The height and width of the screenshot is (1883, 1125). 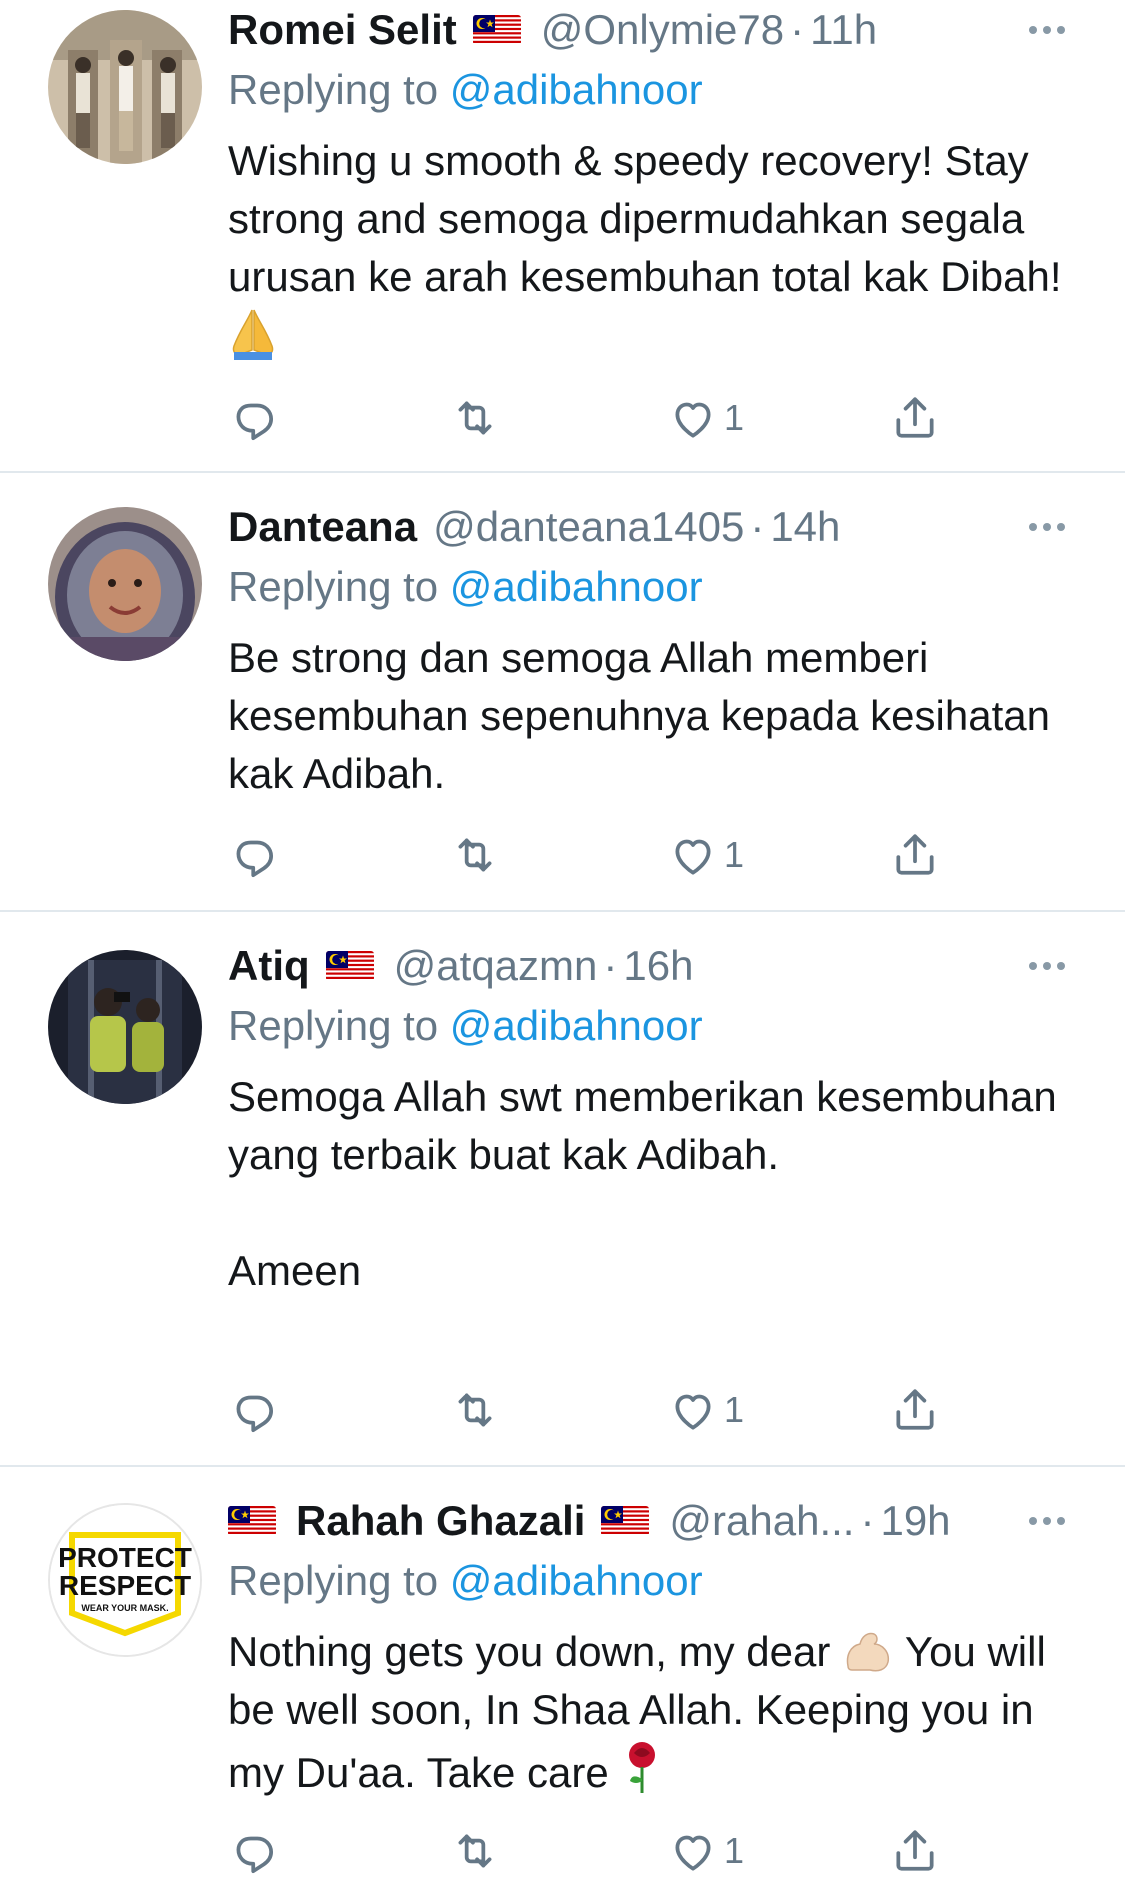 I want to click on protect-respect-logo-icon: PROTECT RESPECT WEAR YOUR MASK., so click(x=125, y=1580).